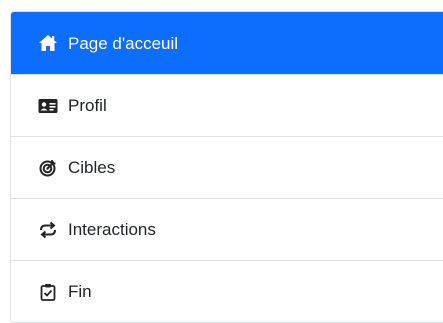  What do you see at coordinates (123, 43) in the screenshot?
I see `menu-item-label: Page d'acceuil` at bounding box center [123, 43].